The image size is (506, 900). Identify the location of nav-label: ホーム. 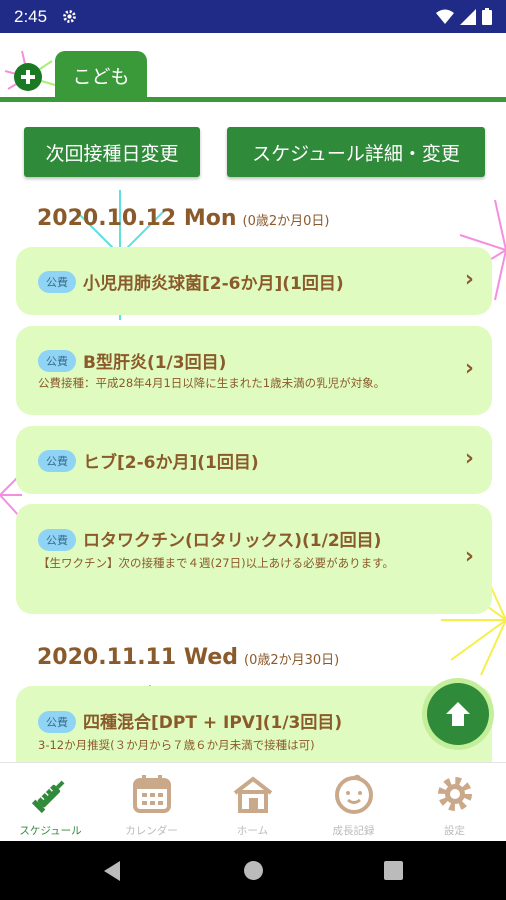
(252, 831).